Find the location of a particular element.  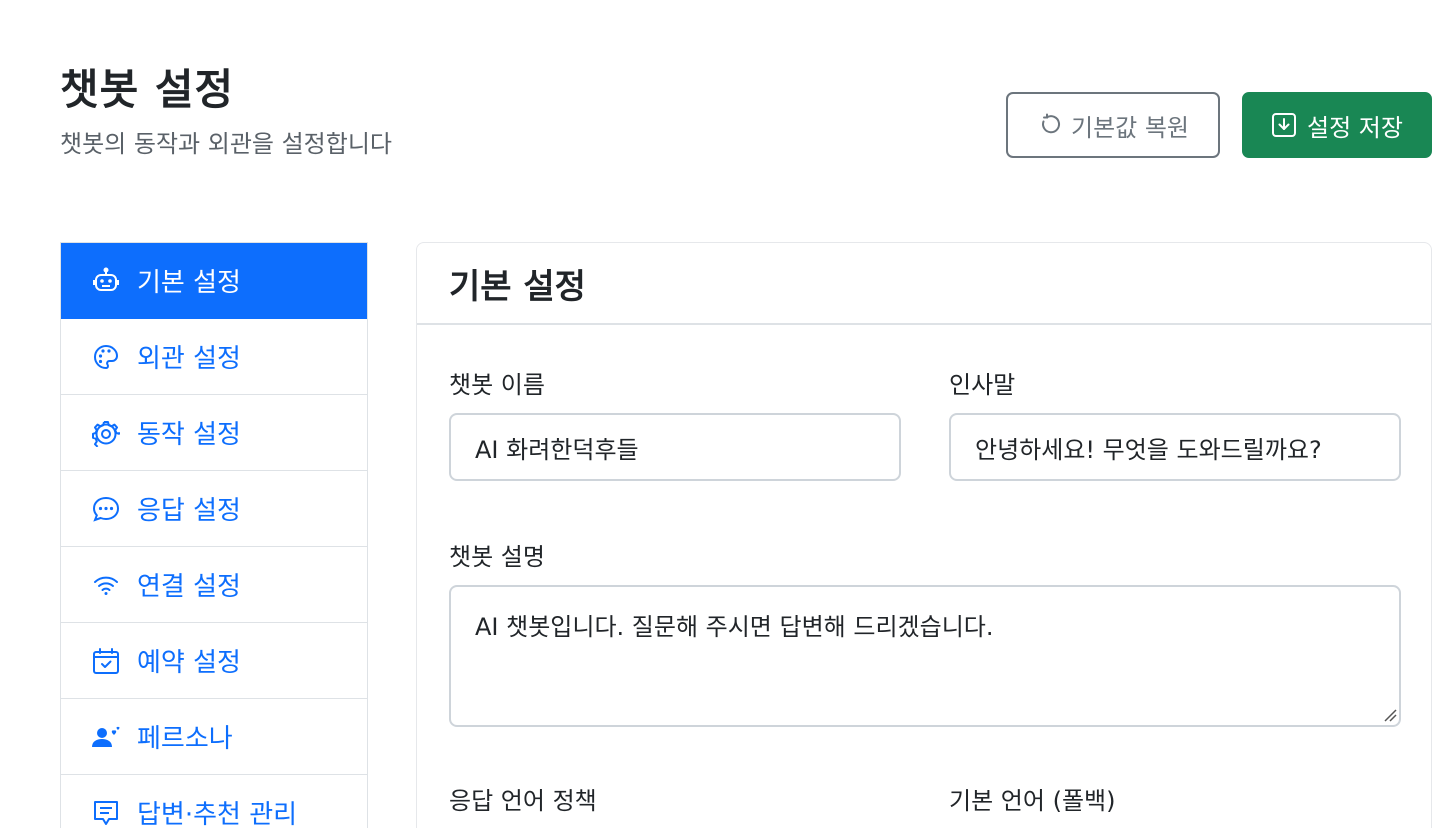

arrow-counterclockwise-icon is located at coordinates (1054, 125).